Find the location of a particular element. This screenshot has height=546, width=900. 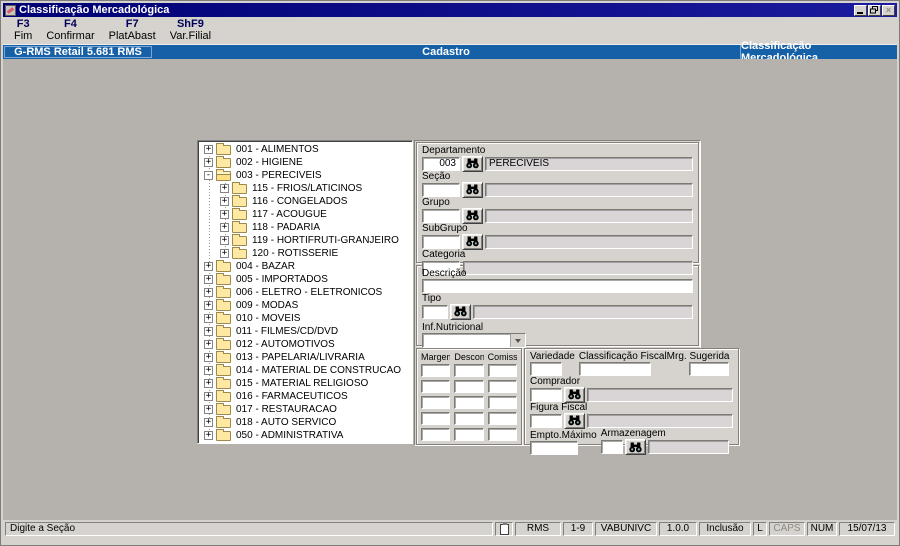

tree-item: +017 - RESTAURACAO is located at coordinates (305, 409).